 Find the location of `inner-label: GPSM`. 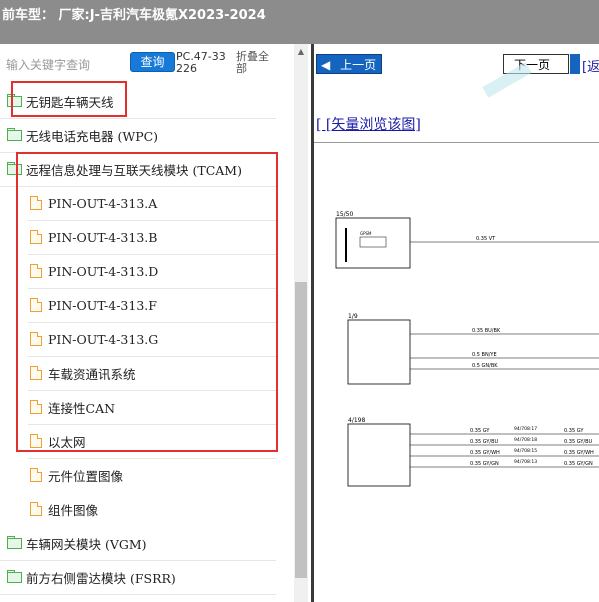

inner-label: GPSM is located at coordinates (366, 233).